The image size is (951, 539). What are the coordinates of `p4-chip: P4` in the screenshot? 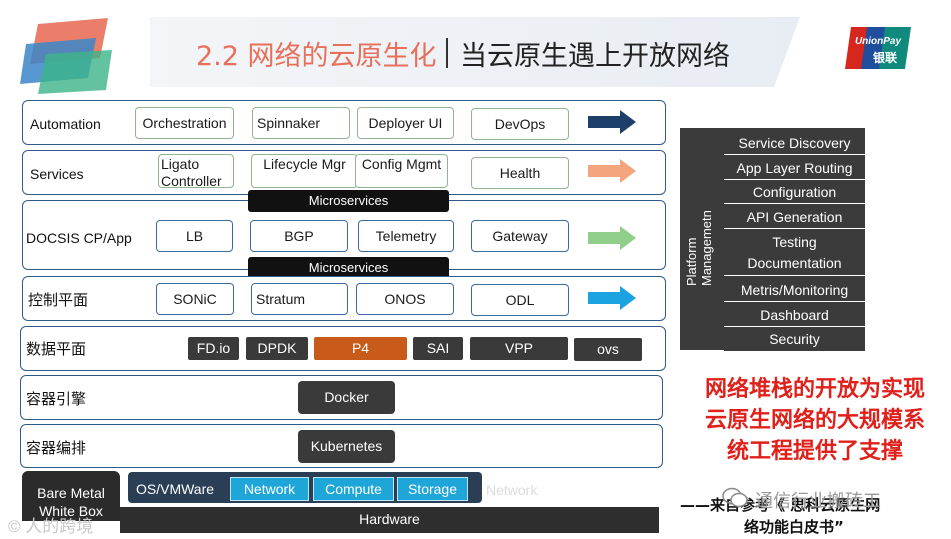 It's located at (360, 348).